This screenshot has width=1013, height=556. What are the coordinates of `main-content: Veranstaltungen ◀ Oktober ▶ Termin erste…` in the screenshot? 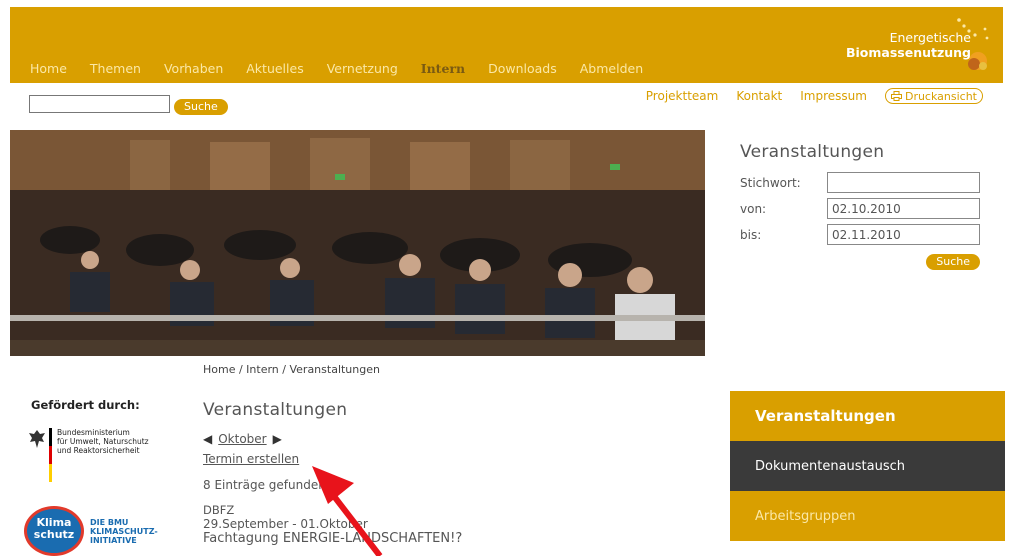 It's located at (453, 473).